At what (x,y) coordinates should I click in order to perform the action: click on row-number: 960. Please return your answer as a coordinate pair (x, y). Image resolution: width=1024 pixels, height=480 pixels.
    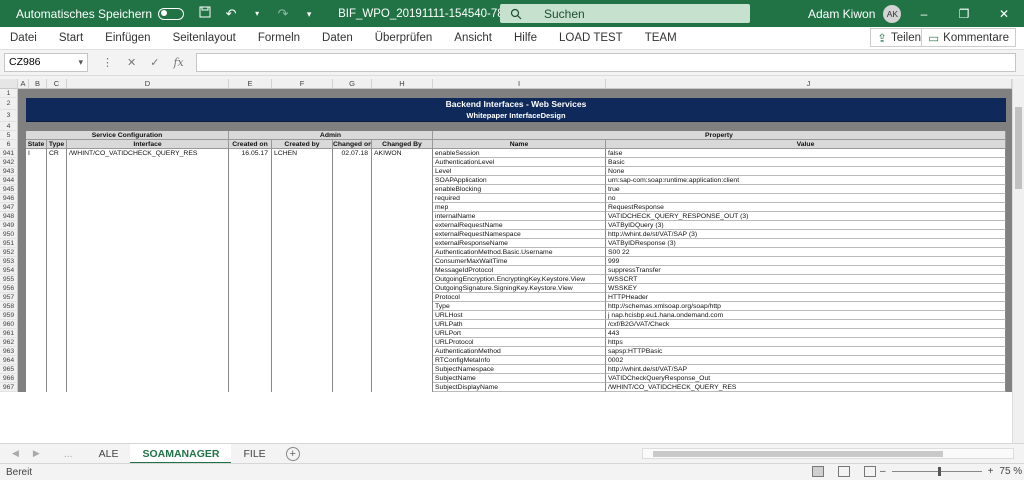
    Looking at the image, I should click on (9, 324).